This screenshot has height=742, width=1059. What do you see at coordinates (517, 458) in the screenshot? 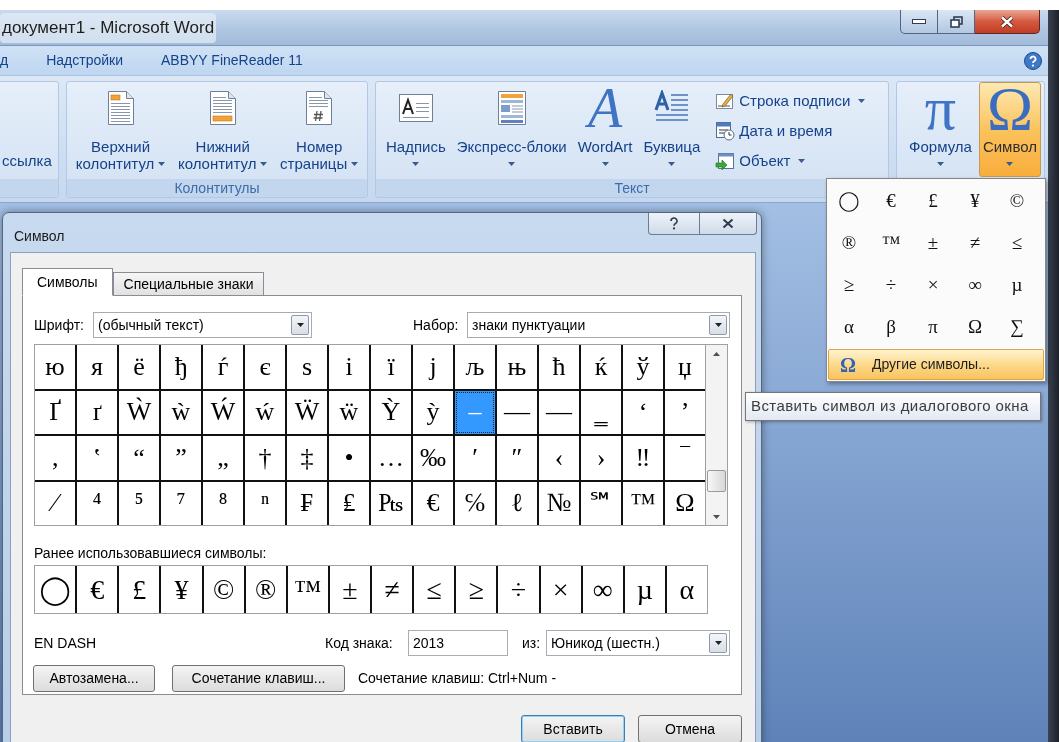
I see `symbol-cell: ″` at bounding box center [517, 458].